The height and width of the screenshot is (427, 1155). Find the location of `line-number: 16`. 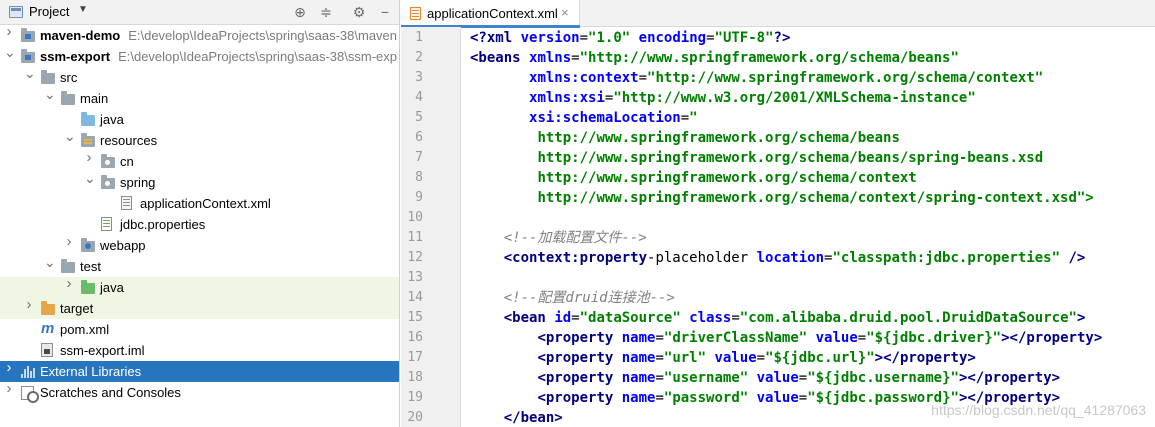

line-number: 16 is located at coordinates (415, 337).